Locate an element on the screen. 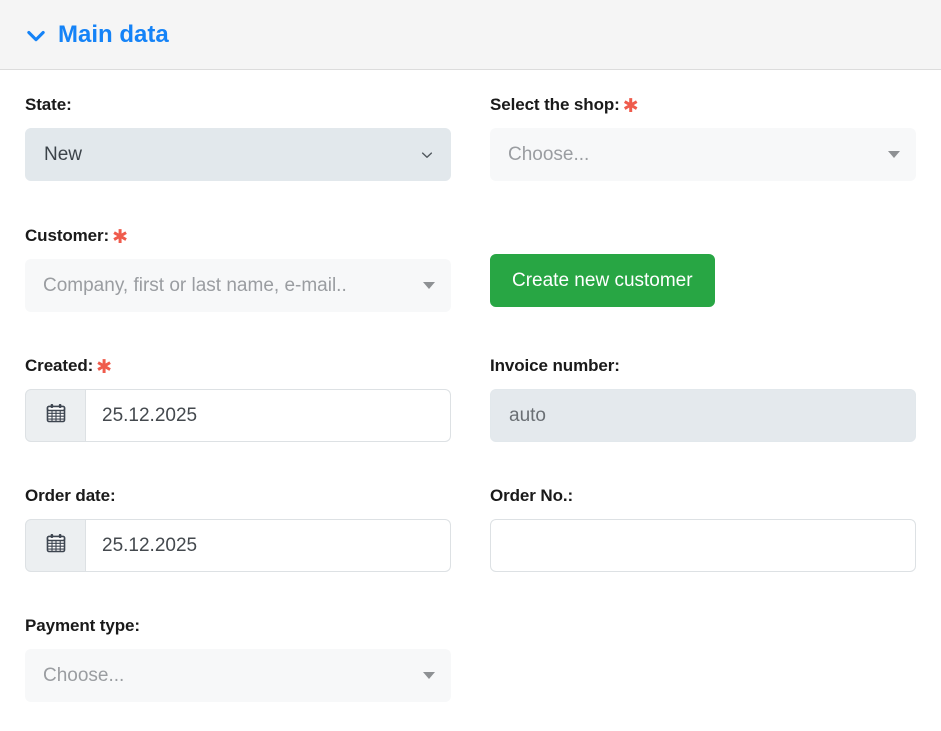 The height and width of the screenshot is (731, 941). invoice-number-label-text: Invoice number: is located at coordinates (555, 366).